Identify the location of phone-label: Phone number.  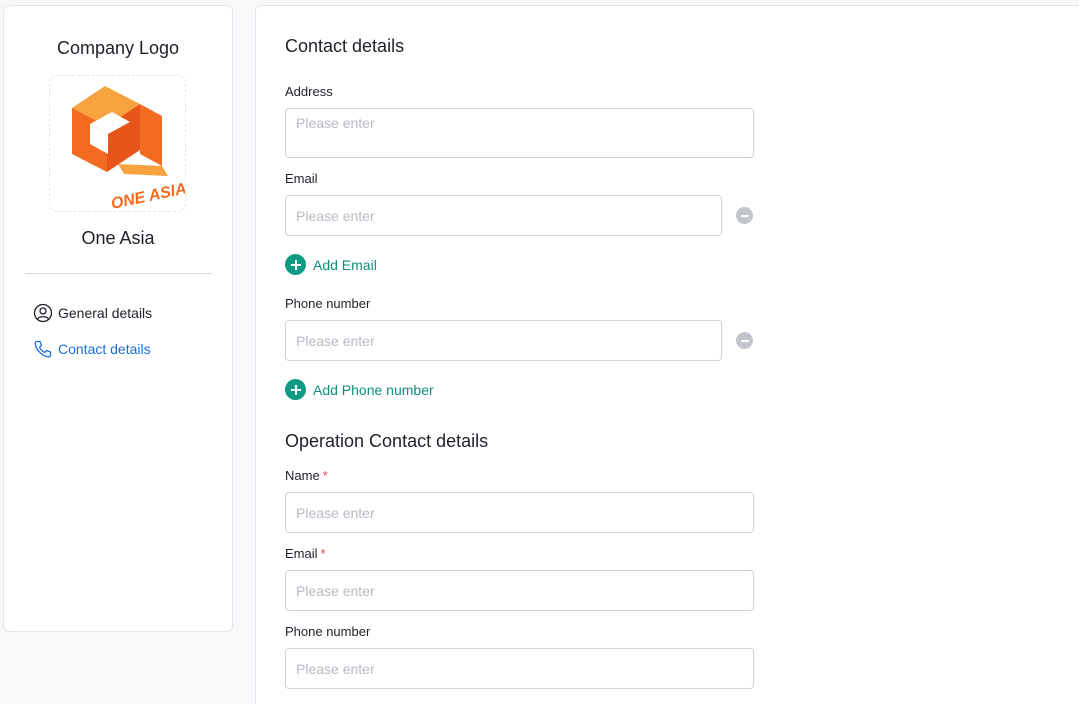
(328, 303).